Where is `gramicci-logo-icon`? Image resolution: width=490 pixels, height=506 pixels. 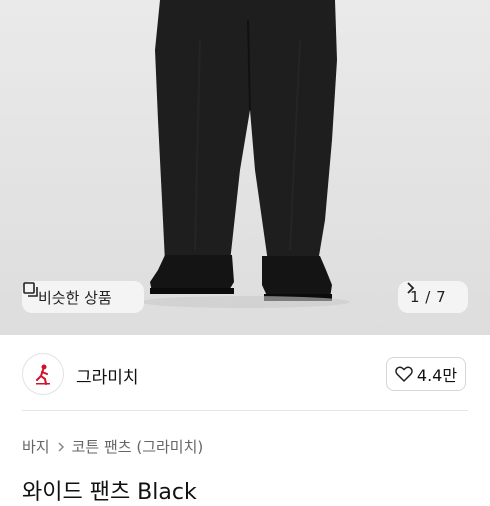
gramicci-logo-icon is located at coordinates (43, 374).